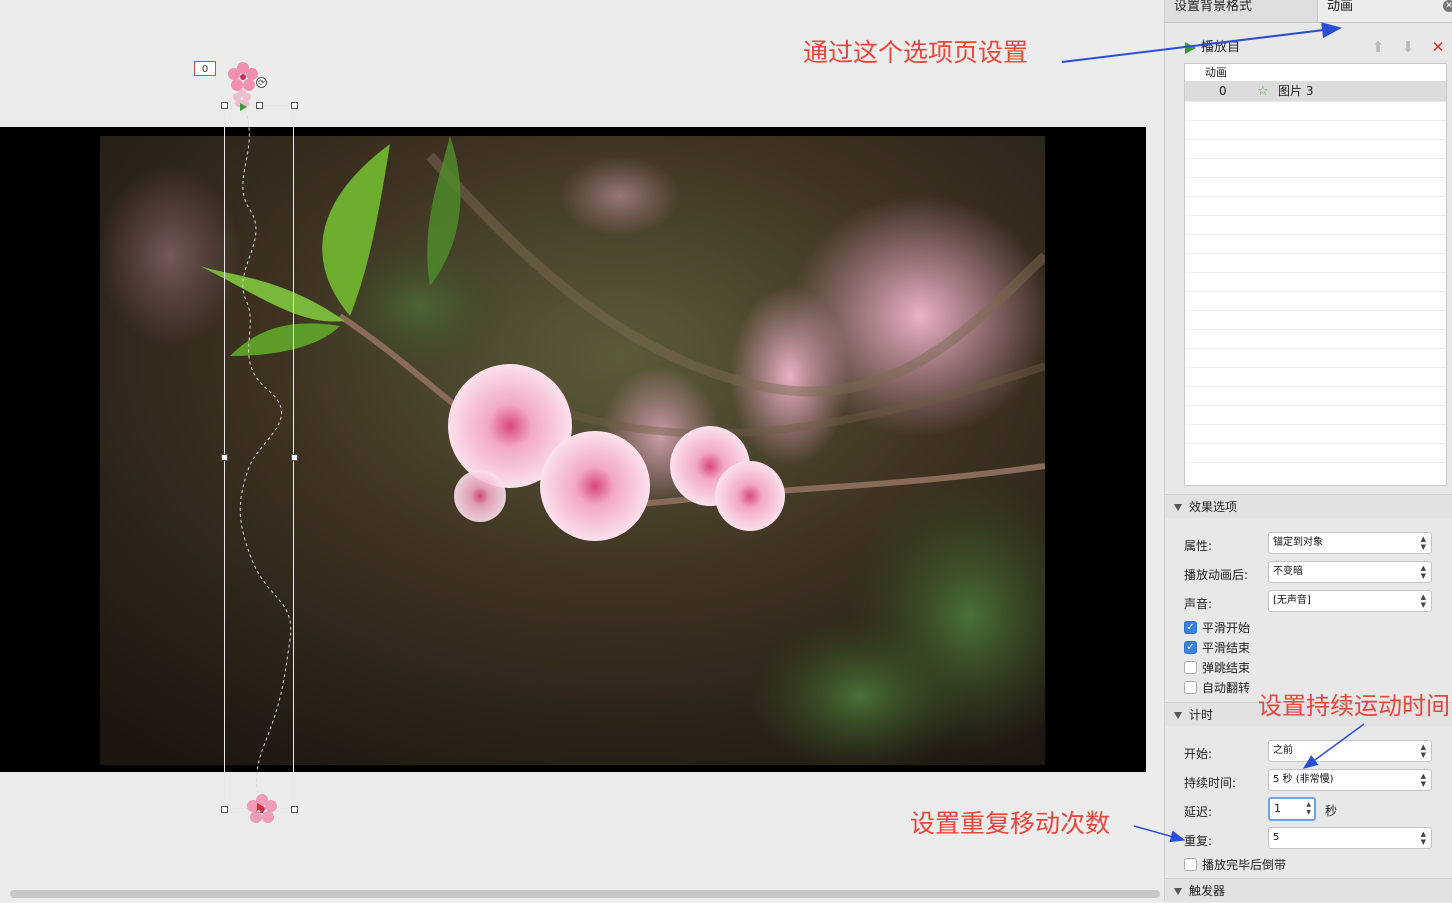 This screenshot has height=903, width=1452. I want to click on tab-background-format: 设置背景格式, so click(1241, 11).